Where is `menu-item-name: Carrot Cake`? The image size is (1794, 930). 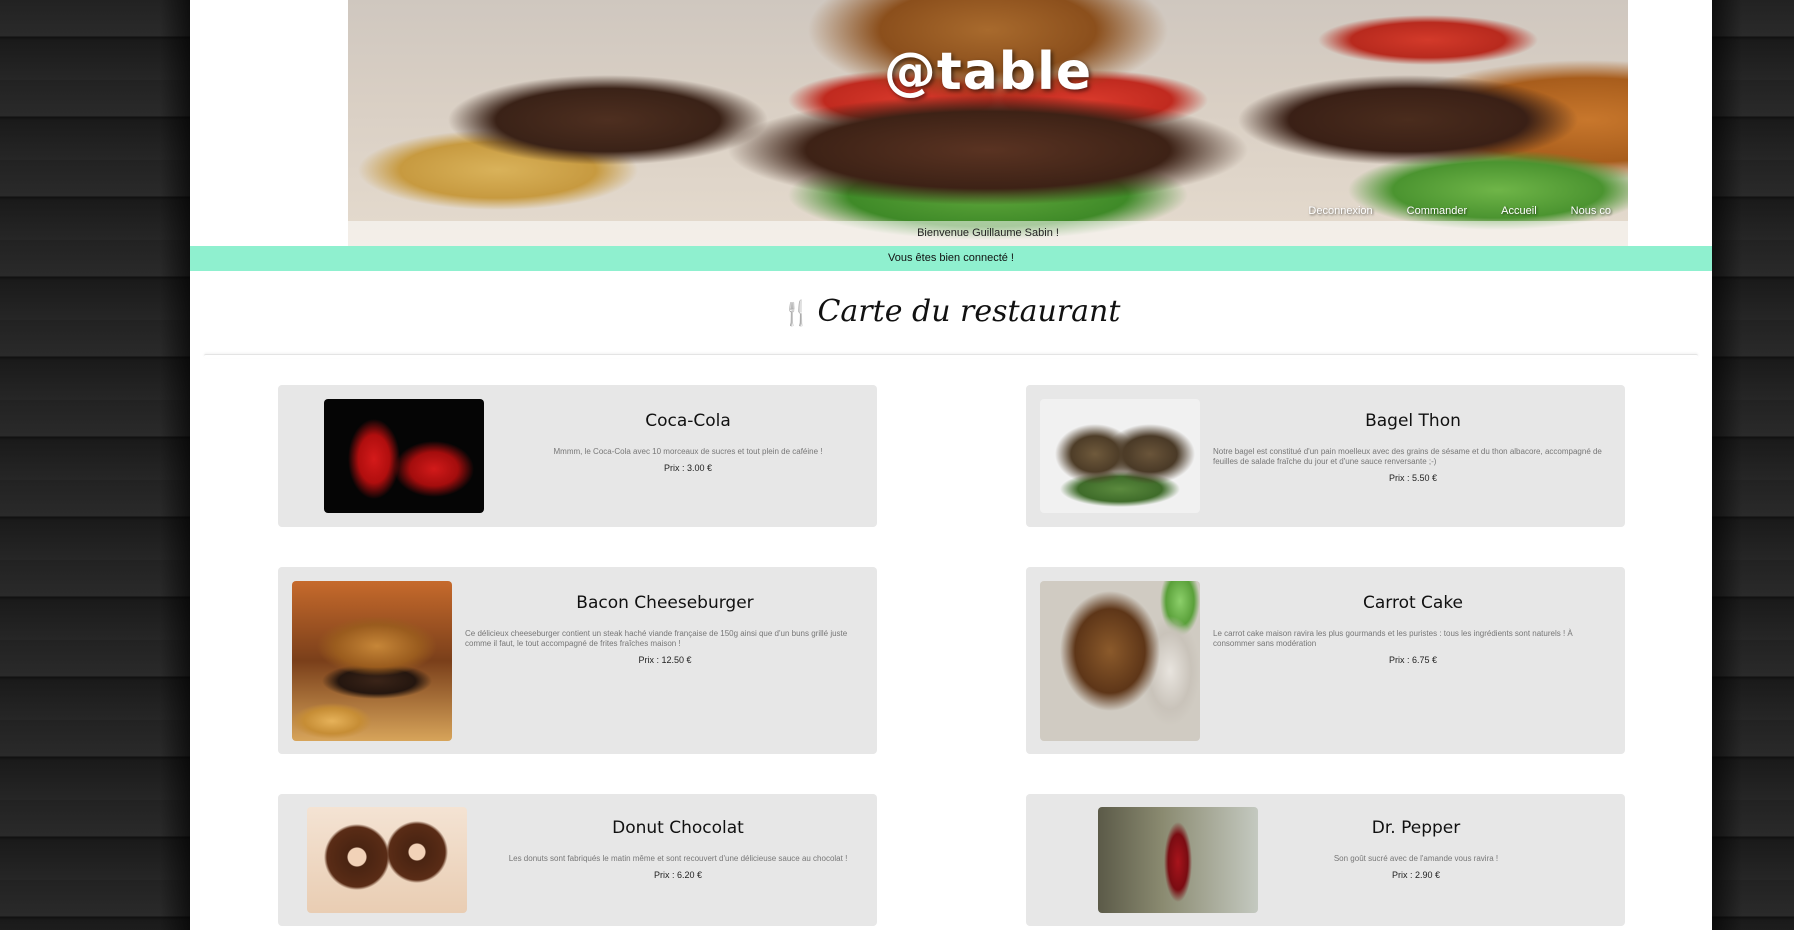
menu-item-name: Carrot Cake is located at coordinates (1413, 603).